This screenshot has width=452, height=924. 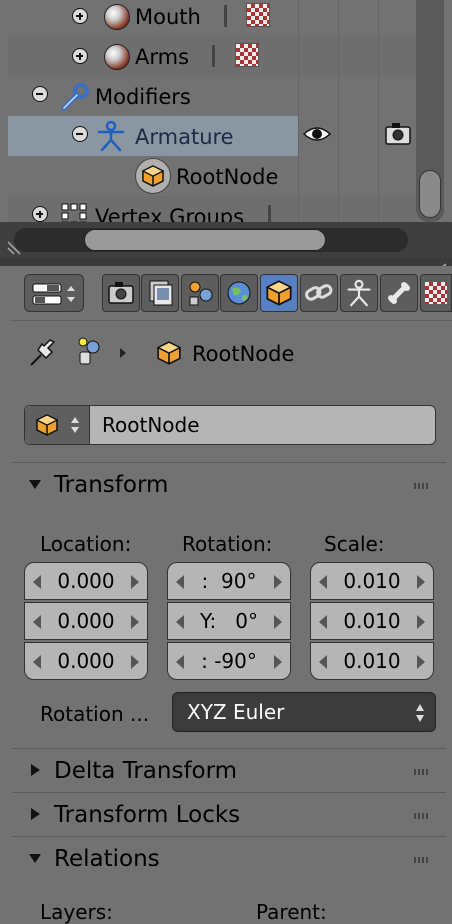 I want to click on object-cube-icon, so click(x=279, y=293).